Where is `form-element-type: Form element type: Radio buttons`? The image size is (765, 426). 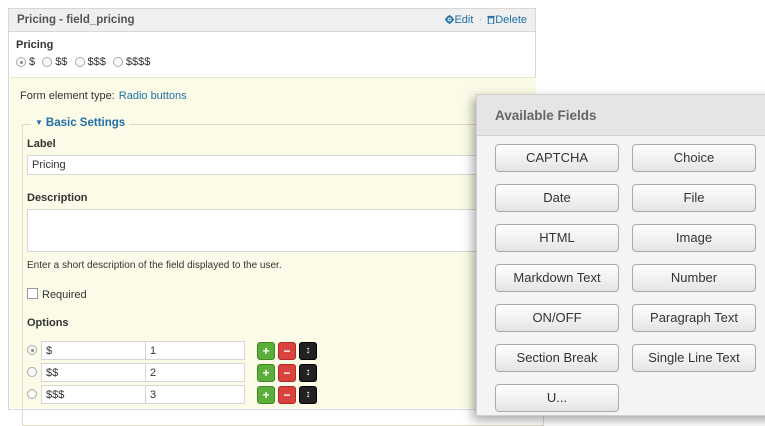 form-element-type: Form element type: Radio buttons is located at coordinates (103, 96).